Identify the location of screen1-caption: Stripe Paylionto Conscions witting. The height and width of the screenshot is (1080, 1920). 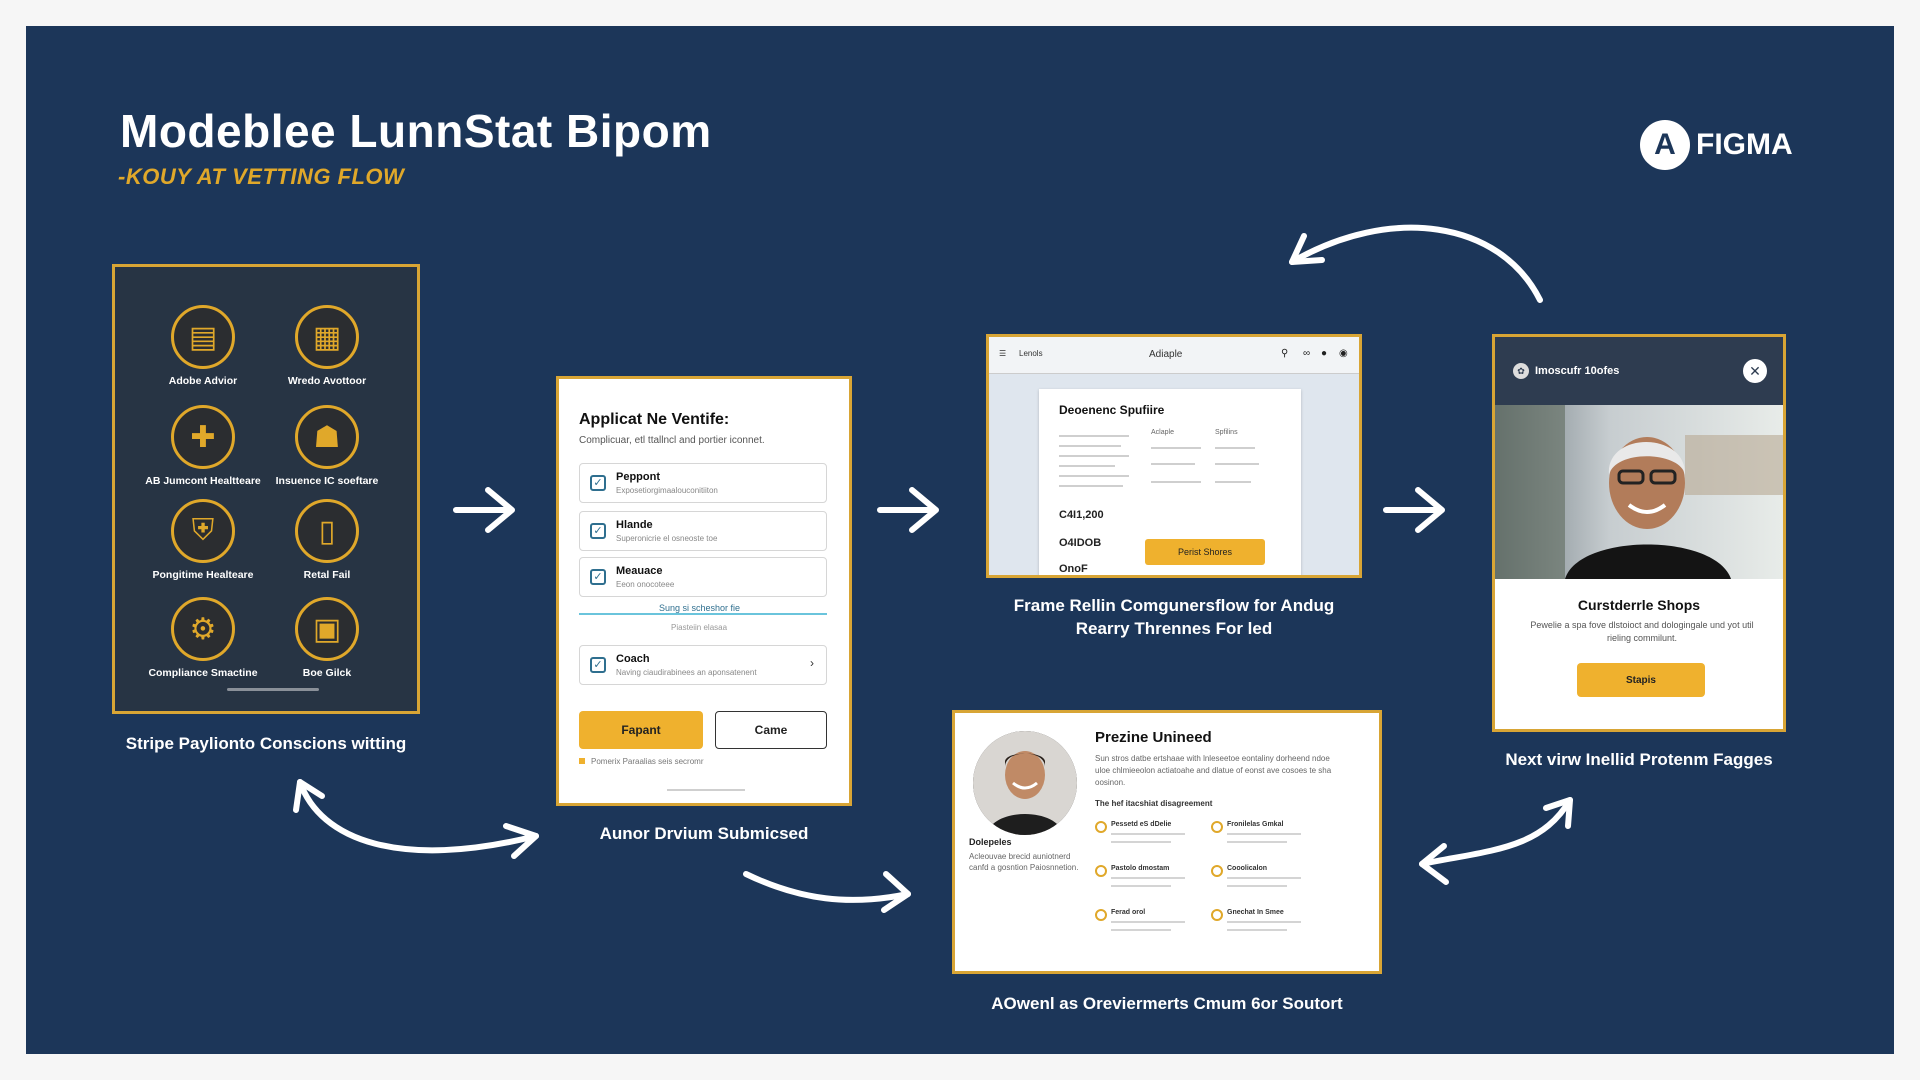
(266, 743).